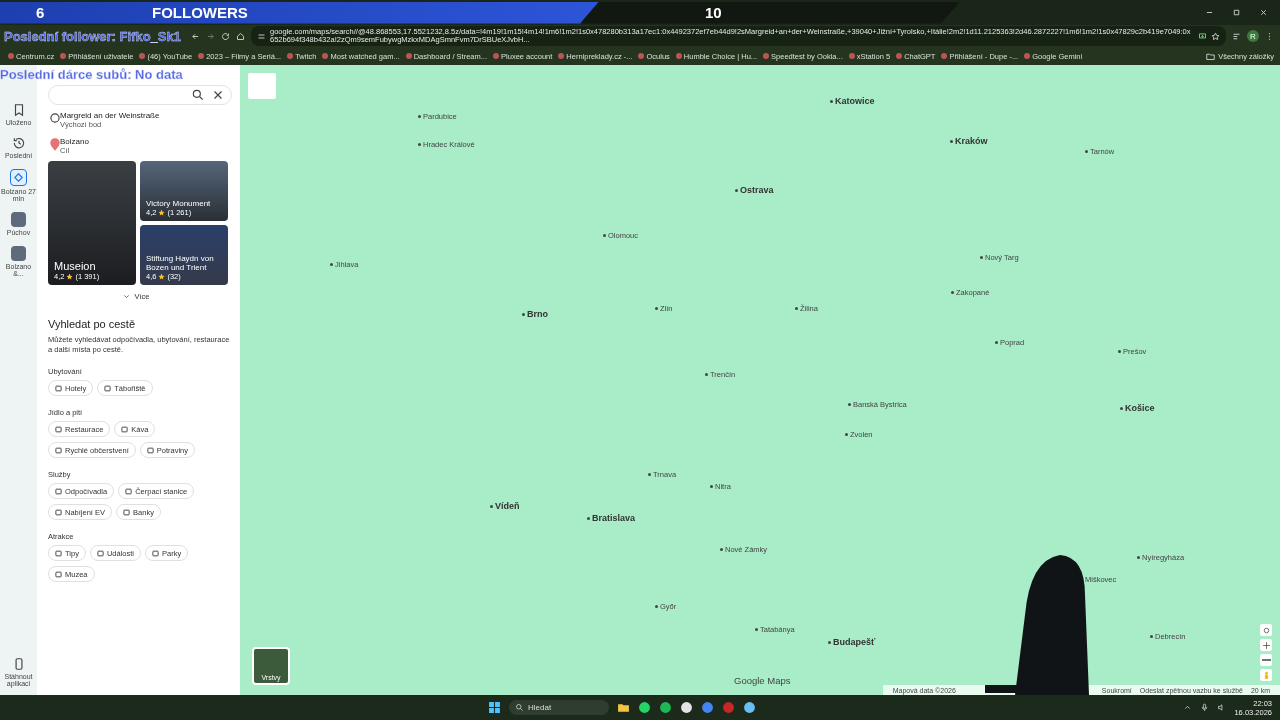 This screenshot has width=1280, height=720. What do you see at coordinates (852, 101) in the screenshot?
I see `map-label: Katowice` at bounding box center [852, 101].